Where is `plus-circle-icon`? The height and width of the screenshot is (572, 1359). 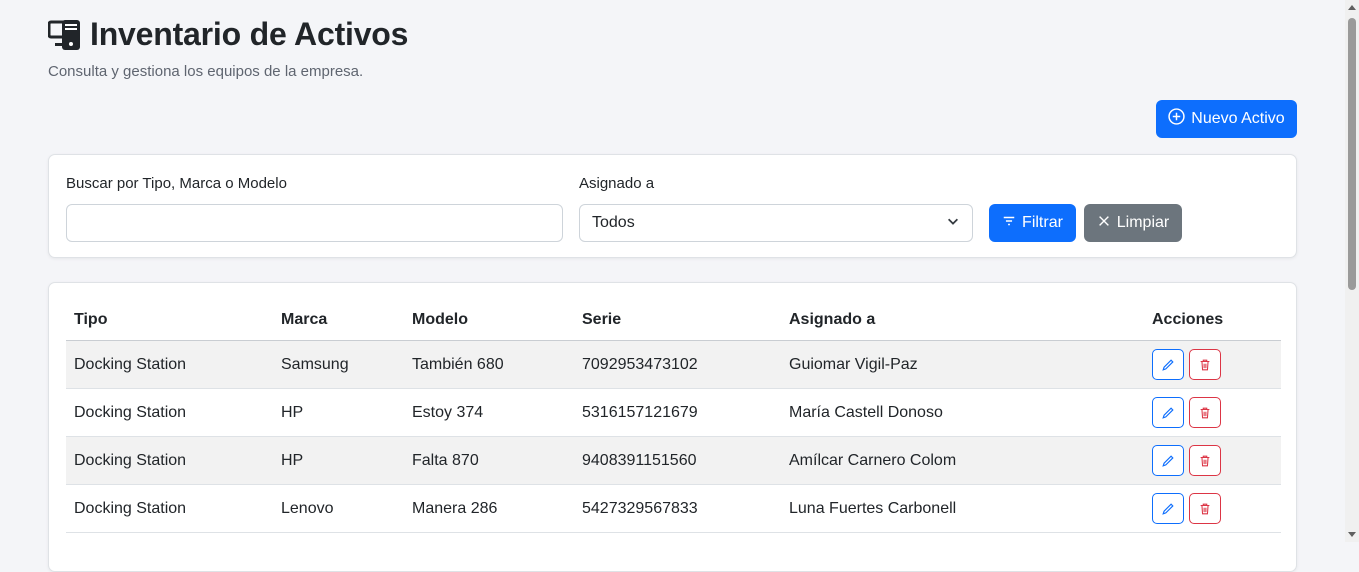
plus-circle-icon is located at coordinates (1176, 119).